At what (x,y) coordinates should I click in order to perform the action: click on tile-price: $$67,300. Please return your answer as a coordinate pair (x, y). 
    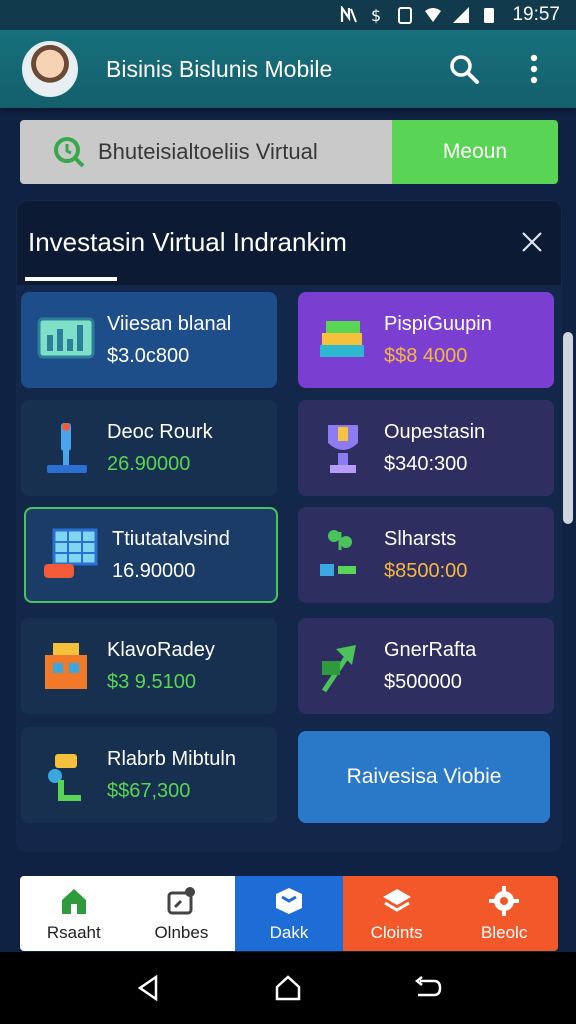
    Looking at the image, I should click on (149, 791).